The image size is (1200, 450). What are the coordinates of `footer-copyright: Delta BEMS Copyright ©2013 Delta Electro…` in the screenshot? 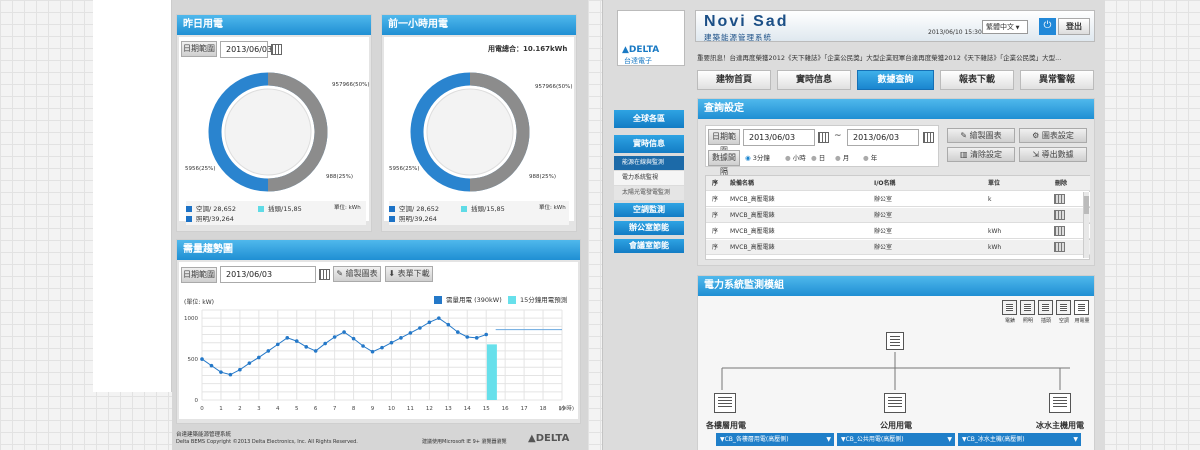 It's located at (267, 442).